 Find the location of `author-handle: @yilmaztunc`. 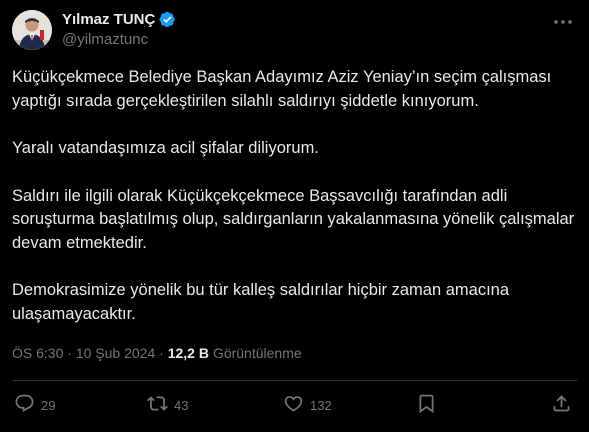

author-handle: @yilmaztunc is located at coordinates (105, 39).